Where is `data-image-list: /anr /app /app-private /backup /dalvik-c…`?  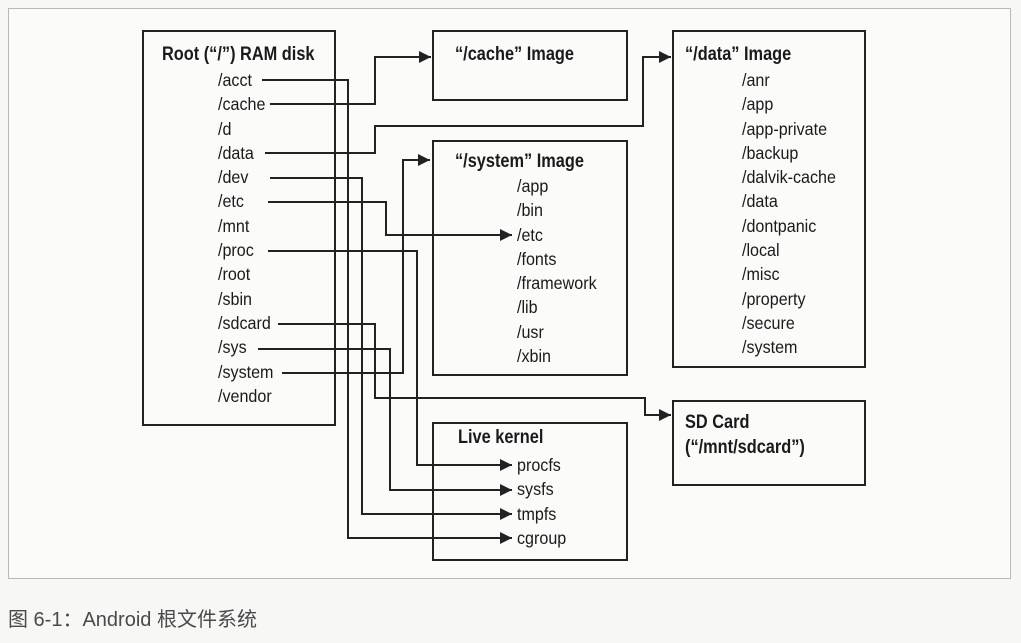
data-image-list: /anr /app /app-private /backup /dalvik-c… is located at coordinates (789, 214).